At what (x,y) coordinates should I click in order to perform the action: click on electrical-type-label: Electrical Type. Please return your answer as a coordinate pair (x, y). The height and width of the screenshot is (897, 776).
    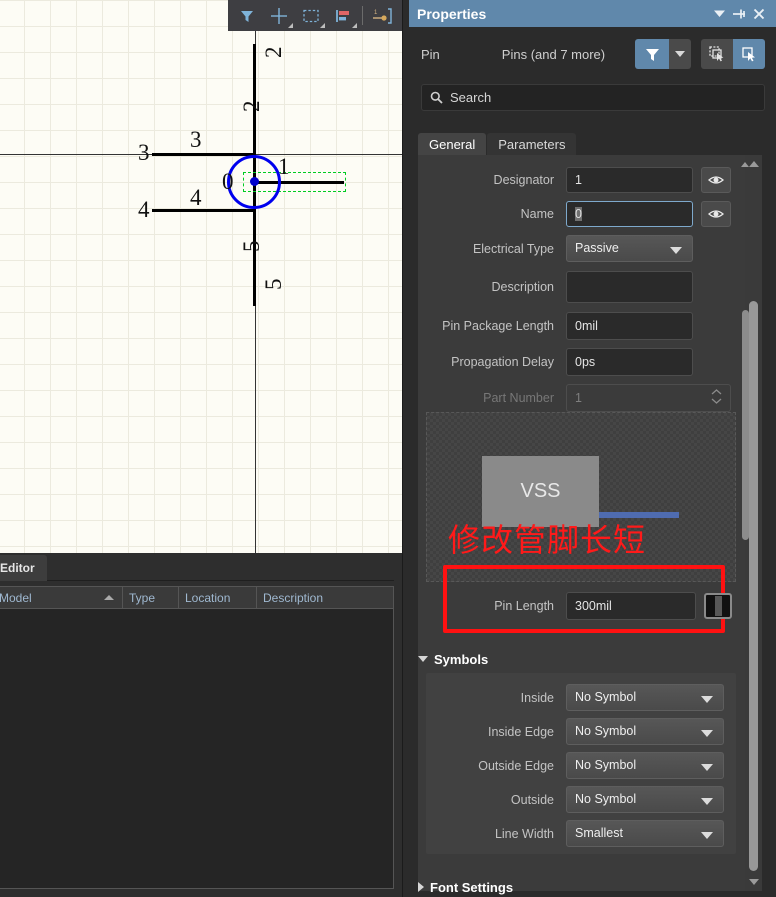
    Looking at the image, I should click on (513, 248).